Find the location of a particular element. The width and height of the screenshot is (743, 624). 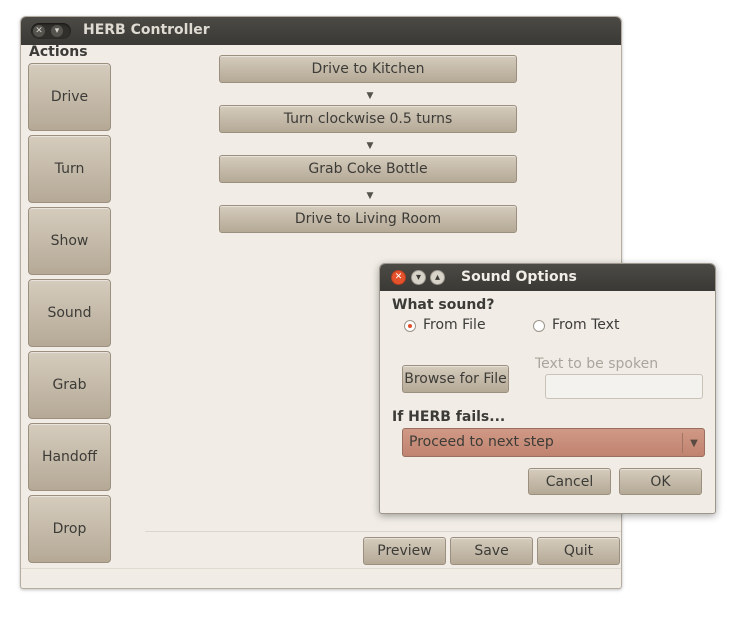

from-text-option: From Text is located at coordinates (593, 326).